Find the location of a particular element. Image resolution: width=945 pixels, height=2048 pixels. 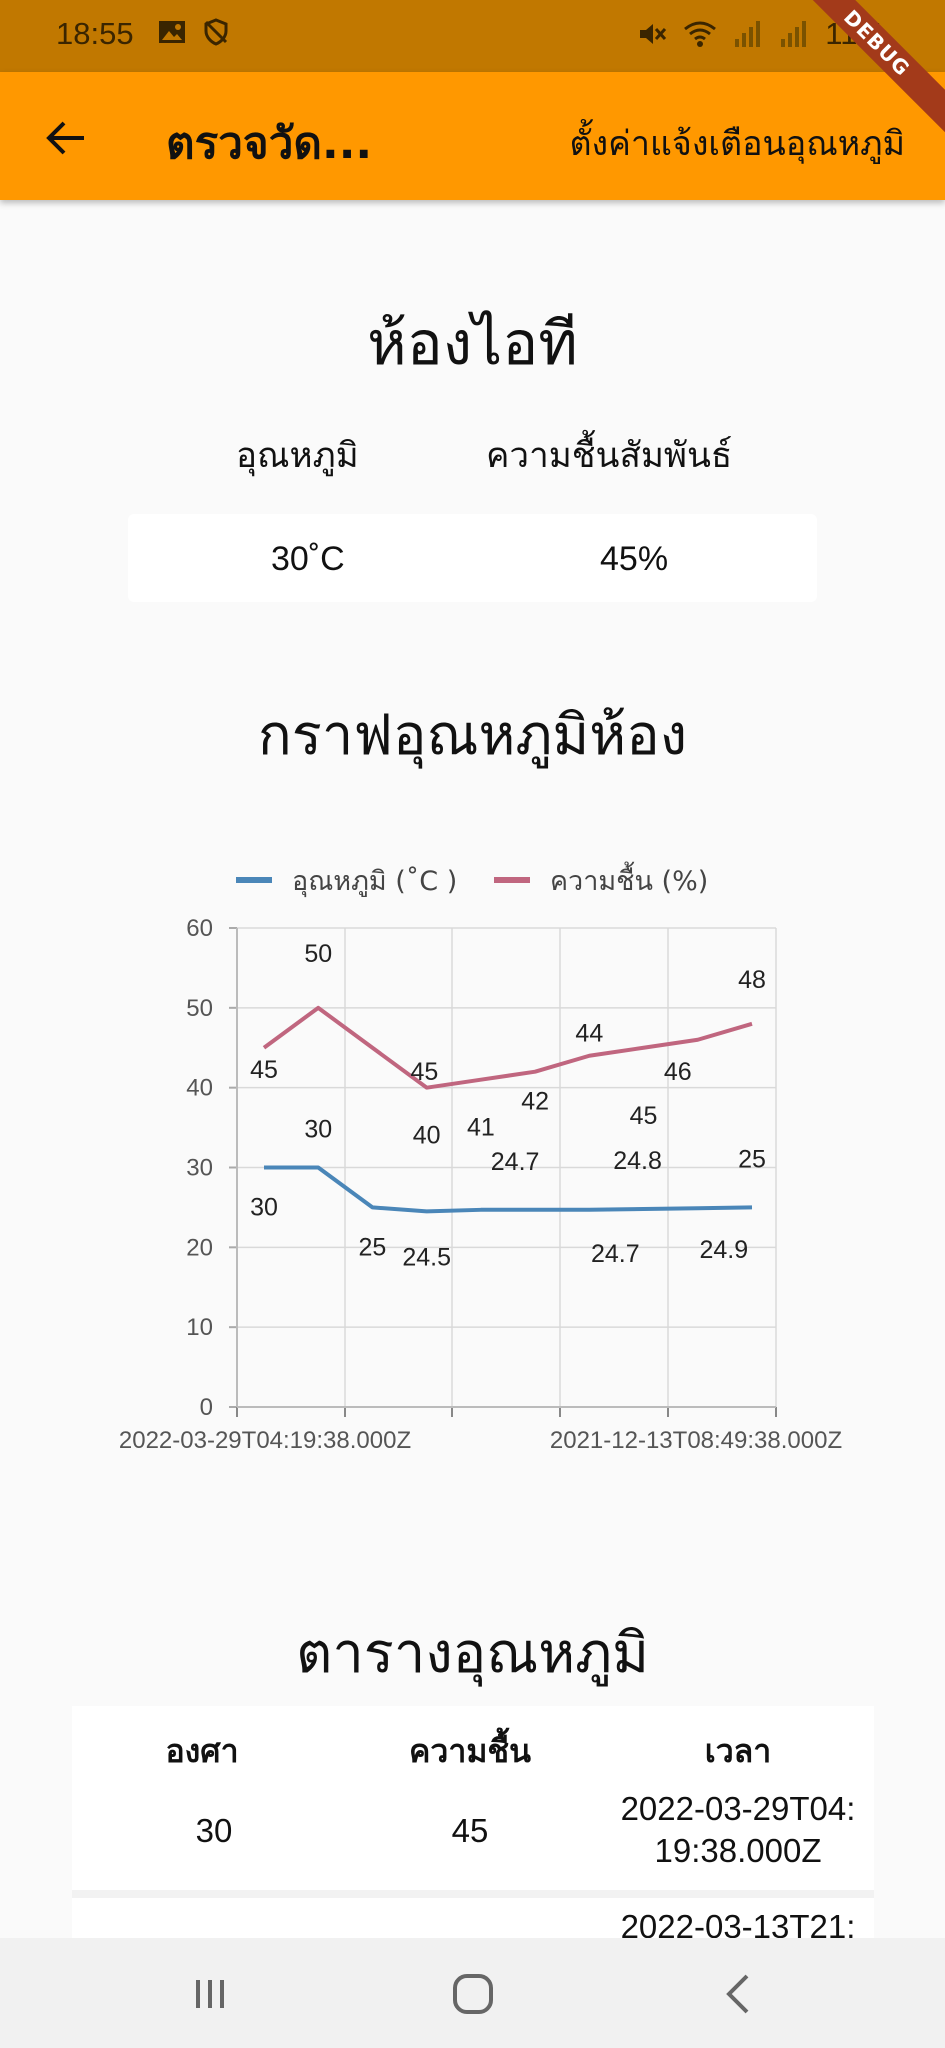

data-label: 41 is located at coordinates (481, 1128).